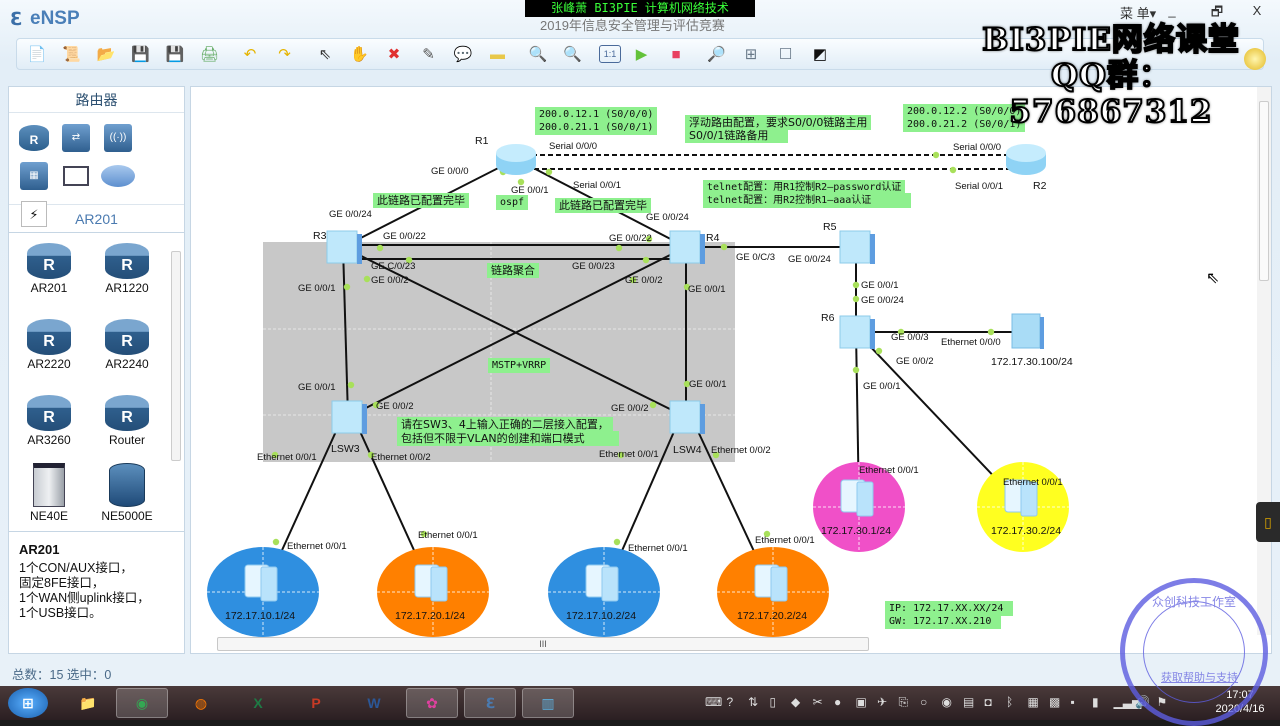 This screenshot has height=726, width=1280. I want to click on device-ar201: R AR201, so click(49, 265).